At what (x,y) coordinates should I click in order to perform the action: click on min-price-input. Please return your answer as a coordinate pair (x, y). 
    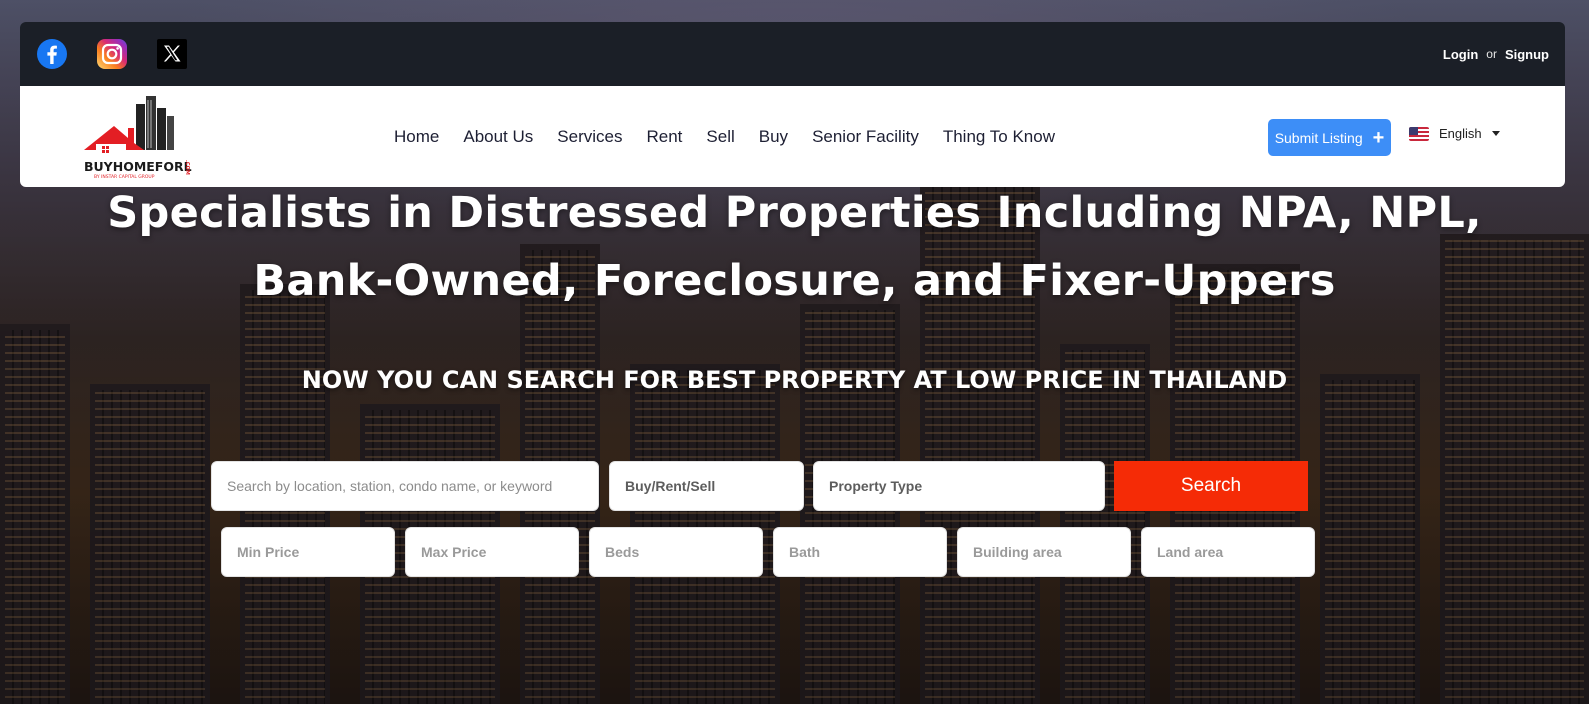
    Looking at the image, I should click on (308, 552).